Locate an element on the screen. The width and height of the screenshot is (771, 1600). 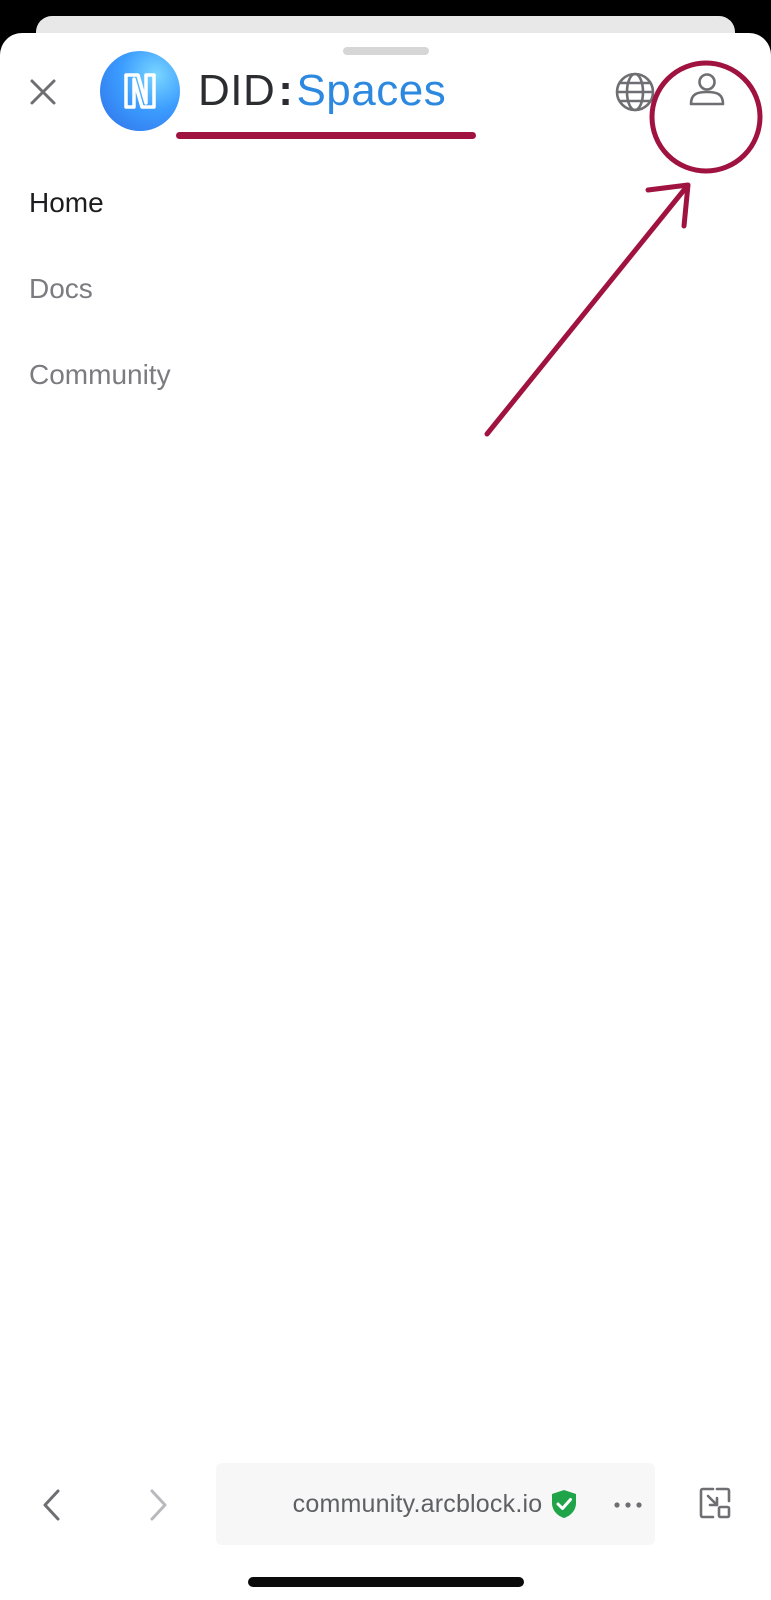
language-button is located at coordinates (635, 92).